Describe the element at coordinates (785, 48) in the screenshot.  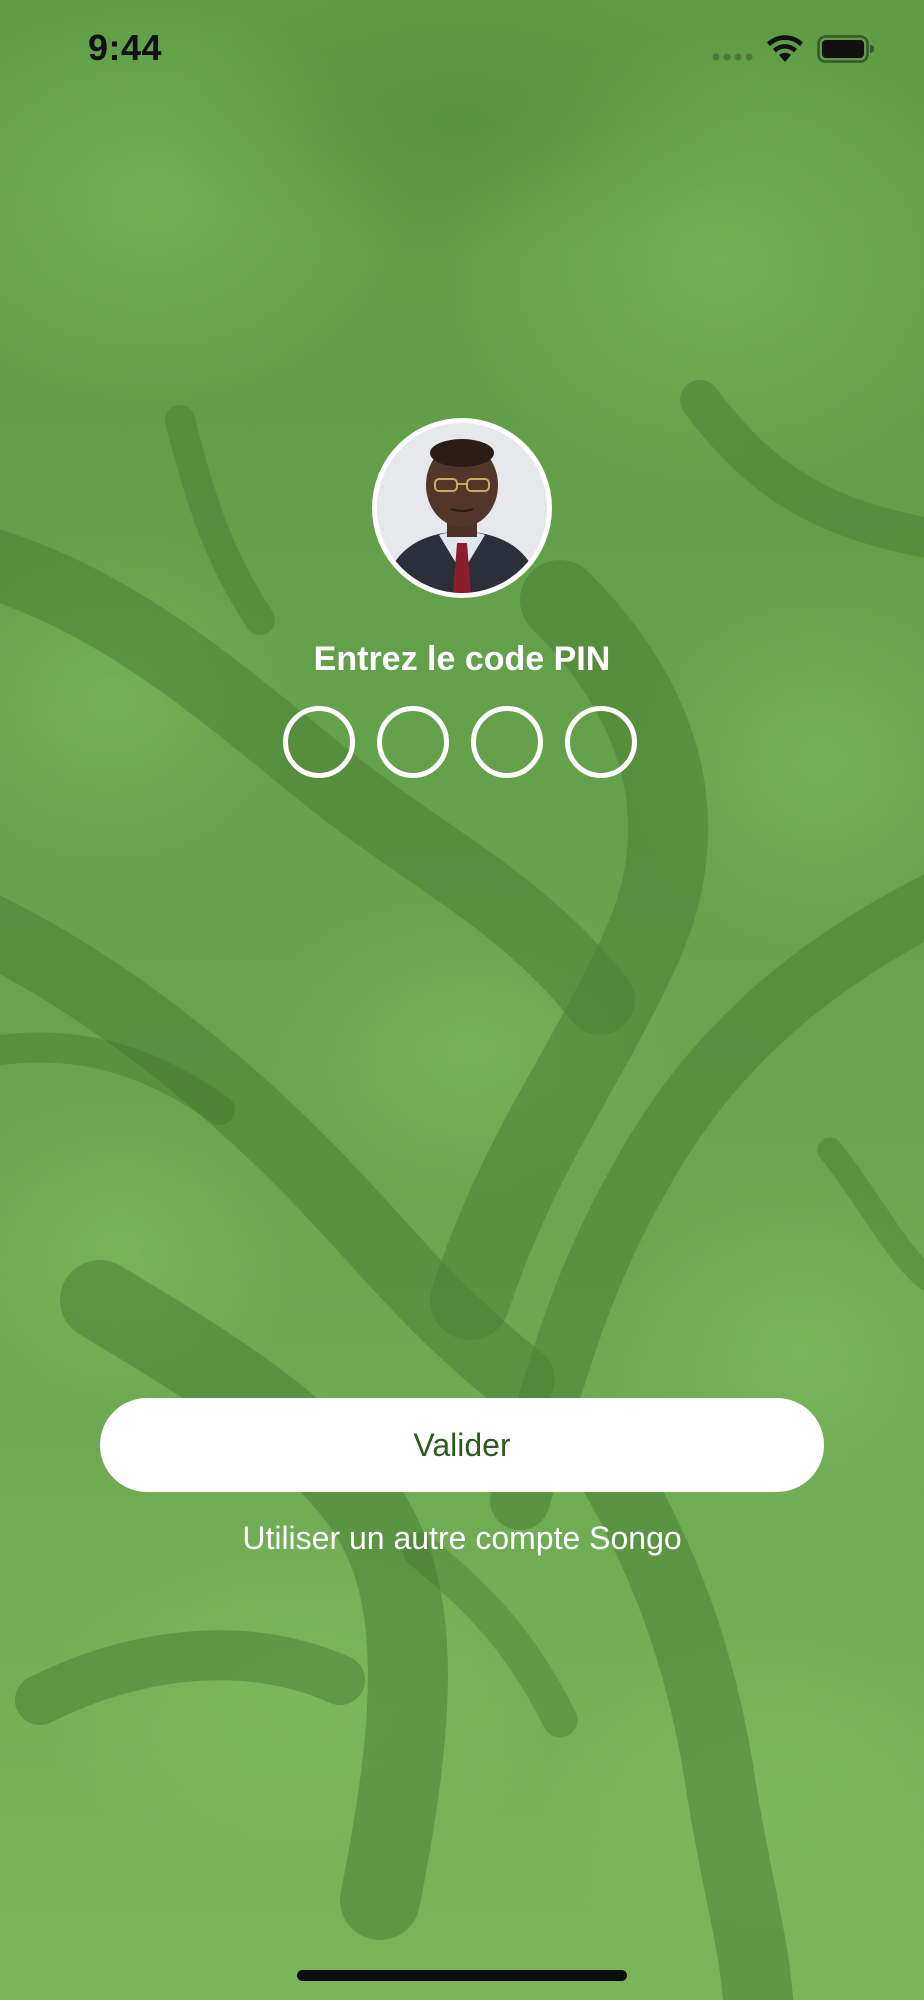
I see `wifi-icon` at that location.